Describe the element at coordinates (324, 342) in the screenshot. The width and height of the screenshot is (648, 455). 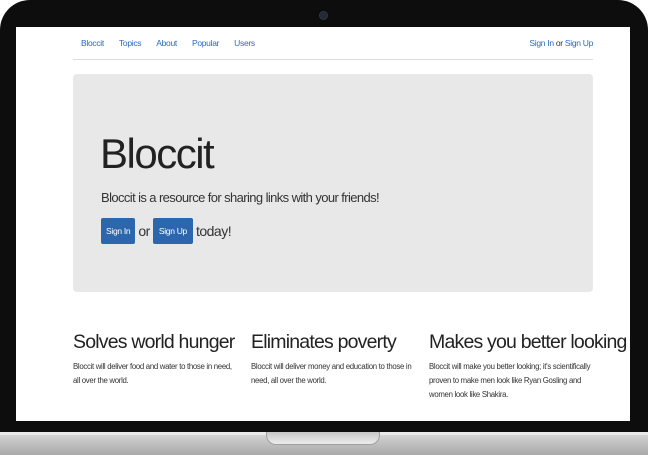
I see `feature-title: Eliminates poverty` at that location.